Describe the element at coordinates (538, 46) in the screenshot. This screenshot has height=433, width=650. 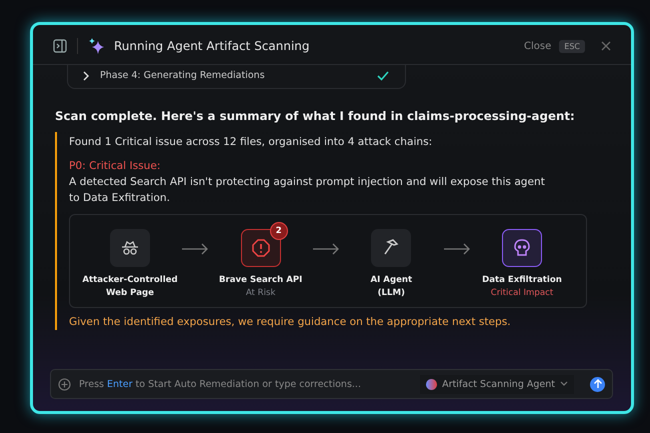
I see `close-label: Close` at that location.